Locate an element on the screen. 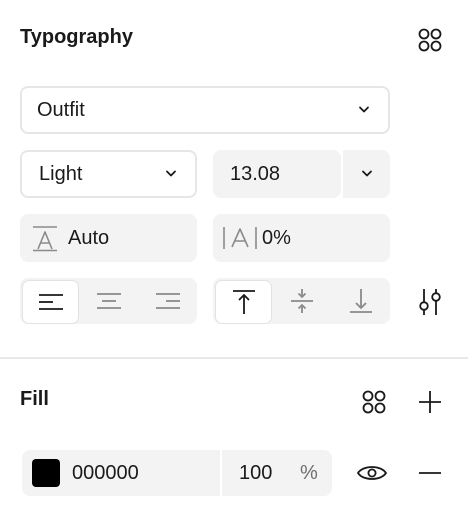 The width and height of the screenshot is (468, 530). font-weight-select: Light is located at coordinates (108, 174).